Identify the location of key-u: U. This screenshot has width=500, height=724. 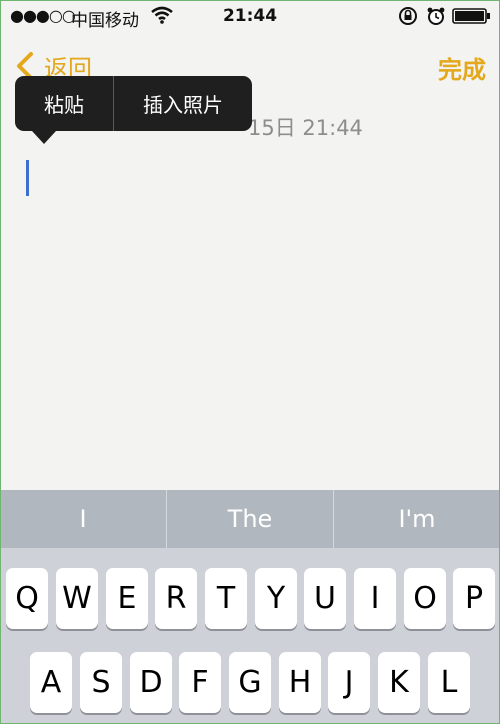
(325, 598).